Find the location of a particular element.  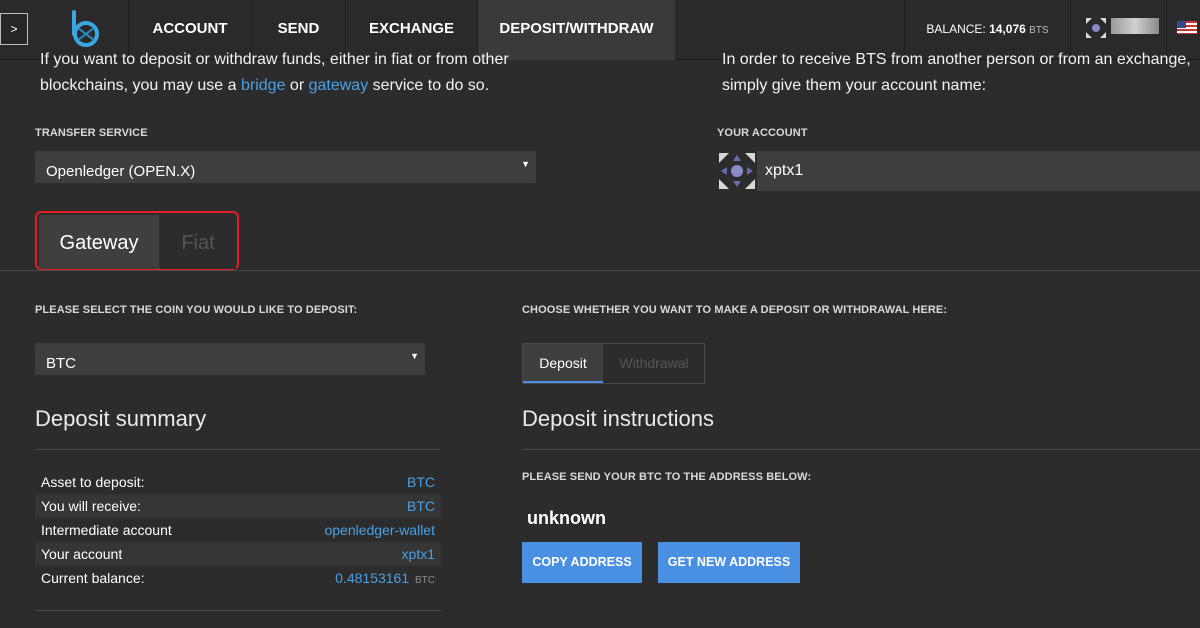

balance-unit: BTC is located at coordinates (425, 580).